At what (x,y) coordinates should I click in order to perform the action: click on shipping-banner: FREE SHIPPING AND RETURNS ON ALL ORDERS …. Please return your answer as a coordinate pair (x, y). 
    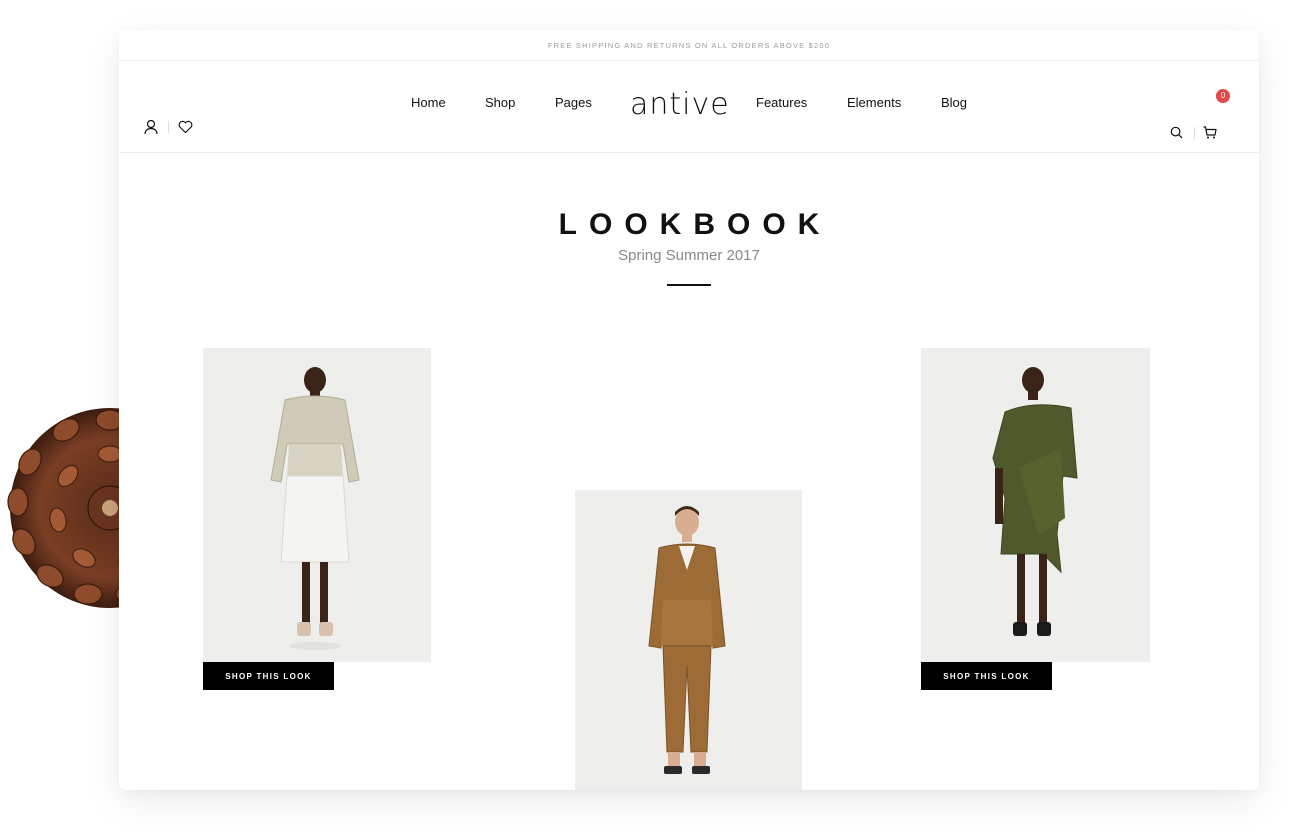
    Looking at the image, I should click on (689, 45).